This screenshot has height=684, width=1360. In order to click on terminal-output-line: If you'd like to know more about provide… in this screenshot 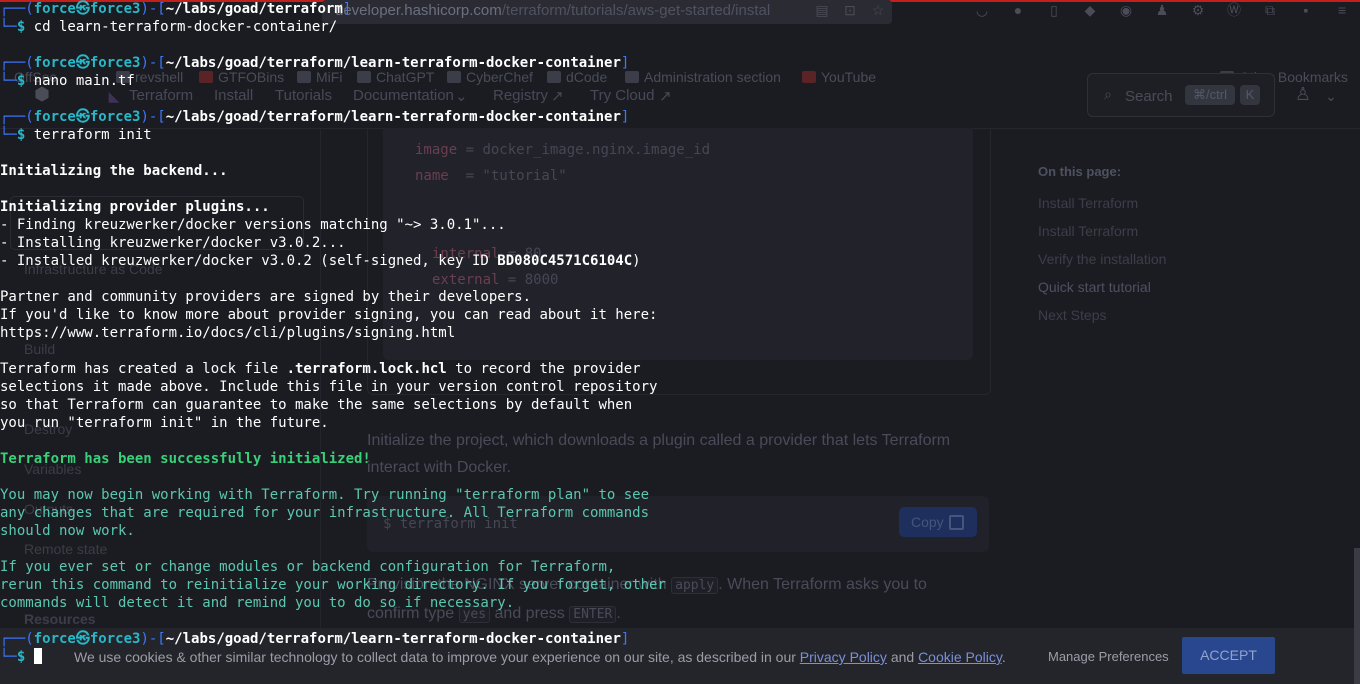, I will do `click(329, 315)`.